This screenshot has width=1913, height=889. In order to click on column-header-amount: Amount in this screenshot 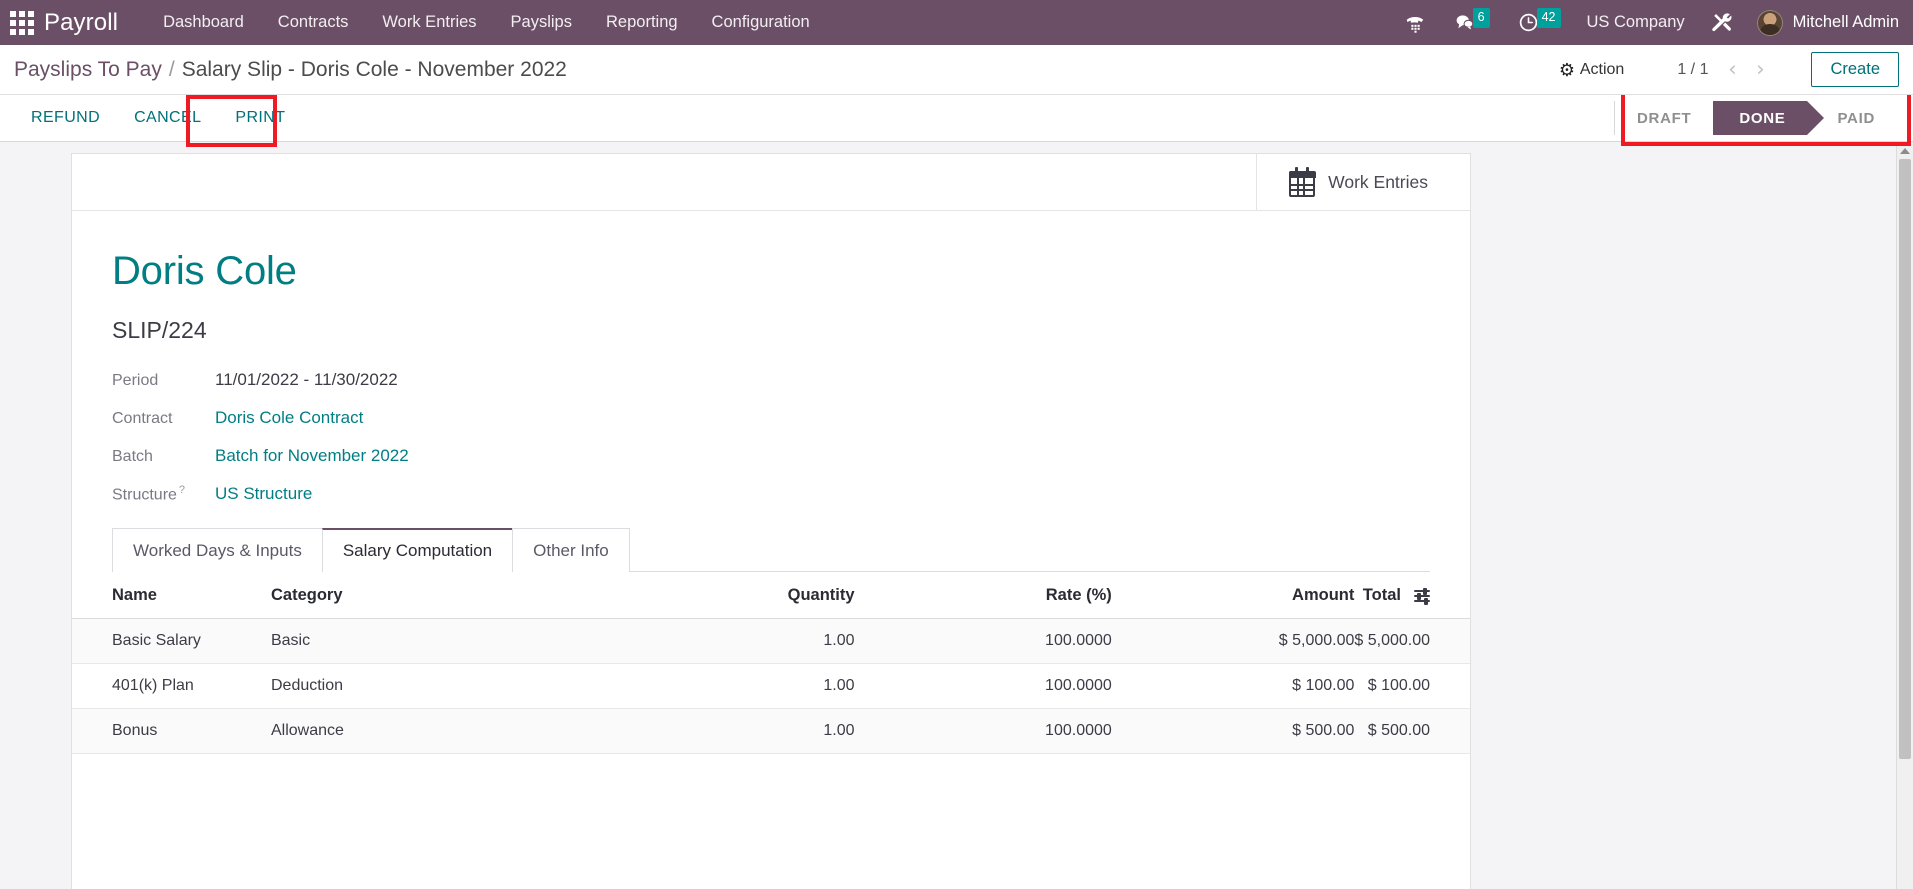, I will do `click(1233, 596)`.